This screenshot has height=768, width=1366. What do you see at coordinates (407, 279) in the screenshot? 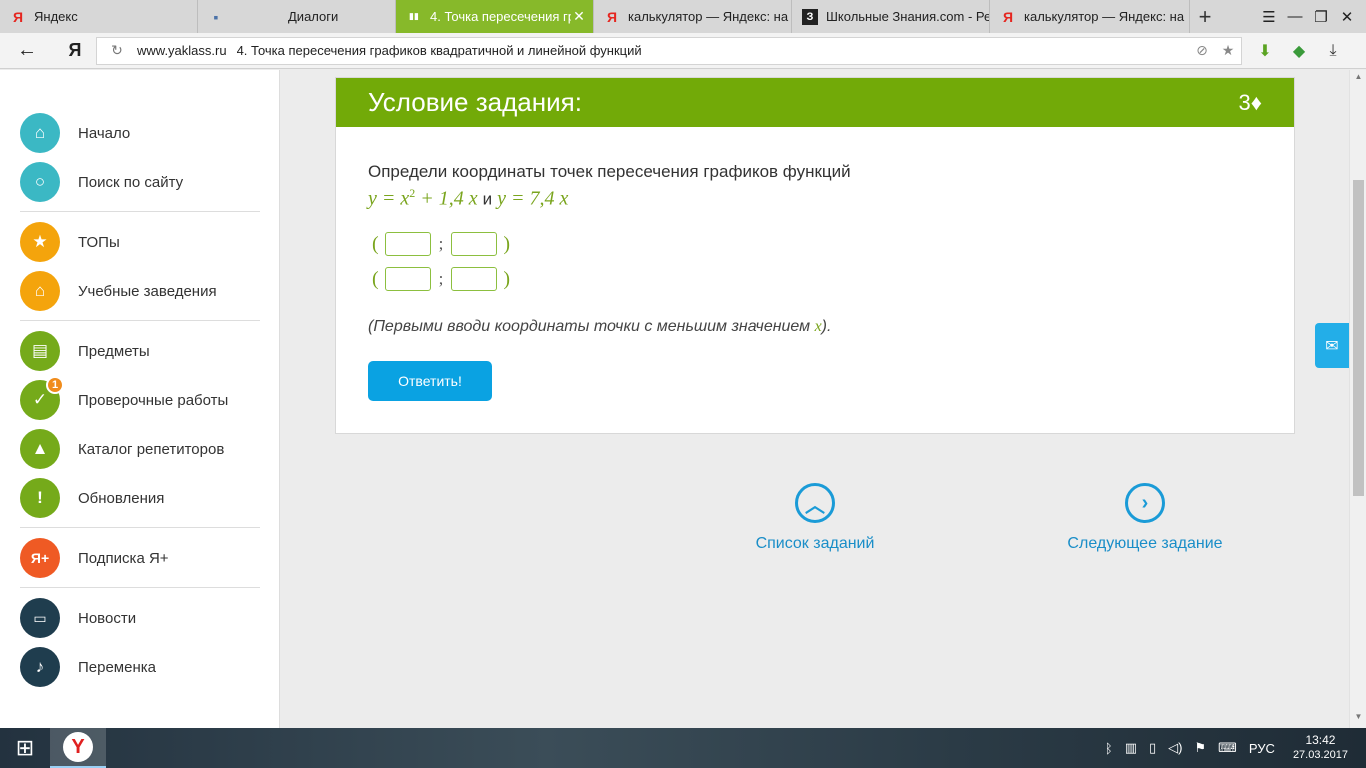
I see `point2-x-input` at bounding box center [407, 279].